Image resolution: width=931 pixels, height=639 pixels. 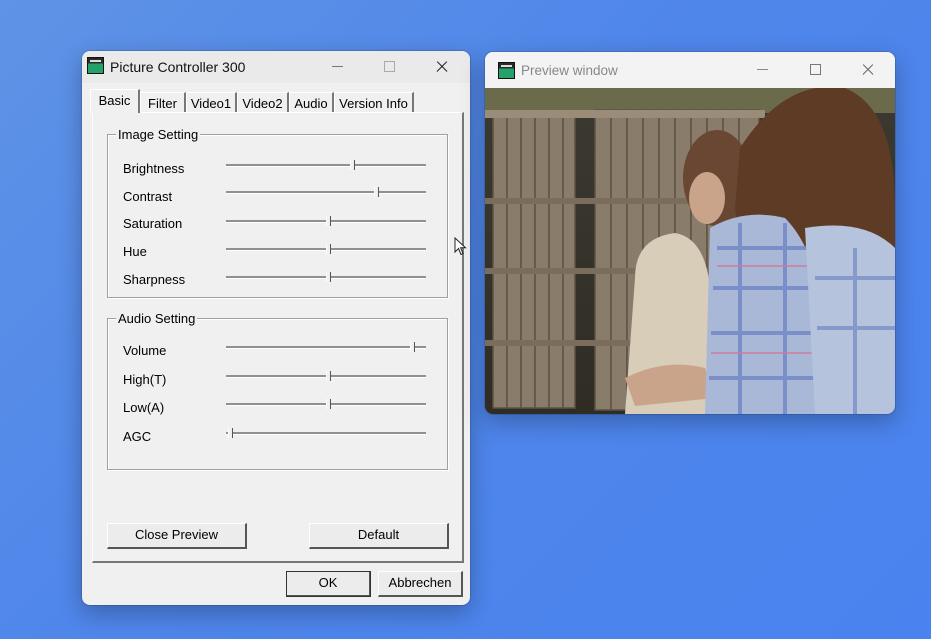 What do you see at coordinates (420, 584) in the screenshot?
I see `cancel-button: Abbrechen` at bounding box center [420, 584].